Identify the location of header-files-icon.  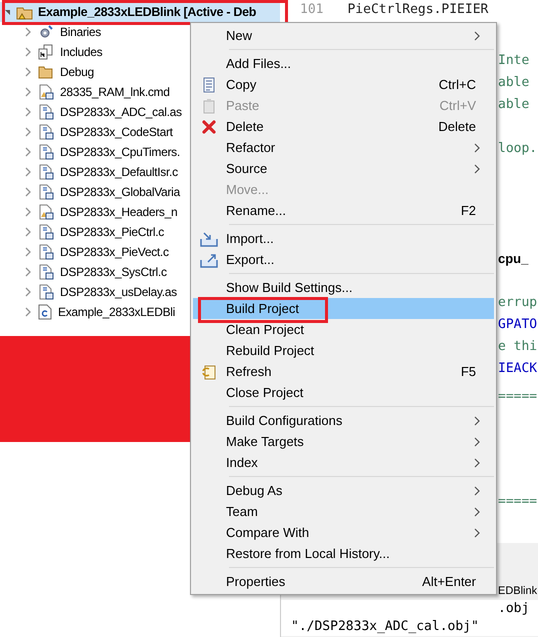
(46, 52).